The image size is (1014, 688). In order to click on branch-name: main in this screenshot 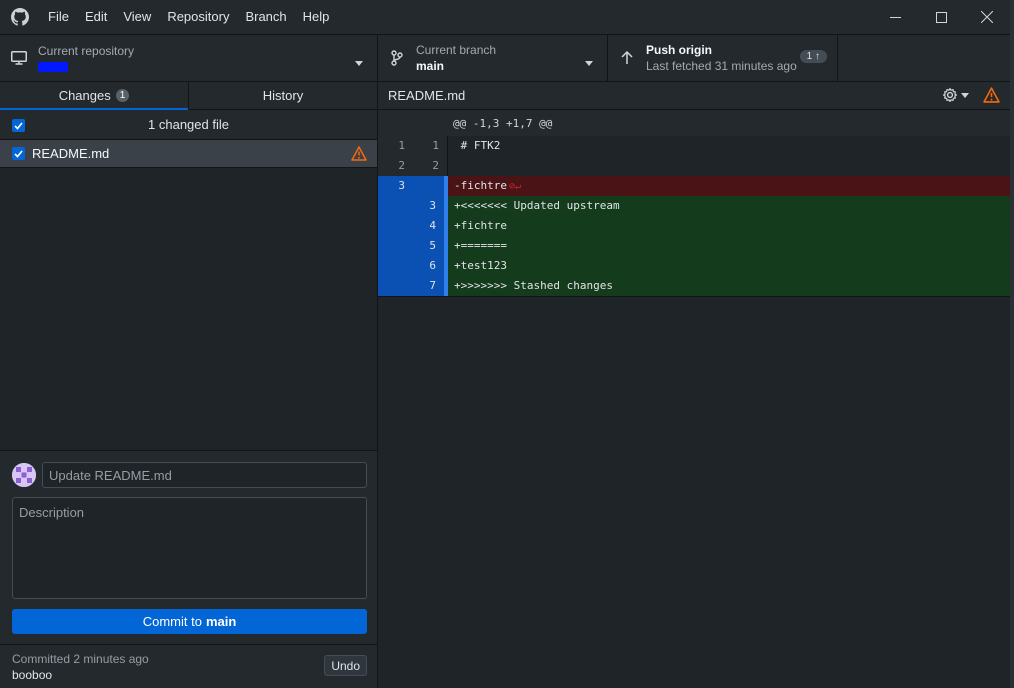, I will do `click(430, 66)`.